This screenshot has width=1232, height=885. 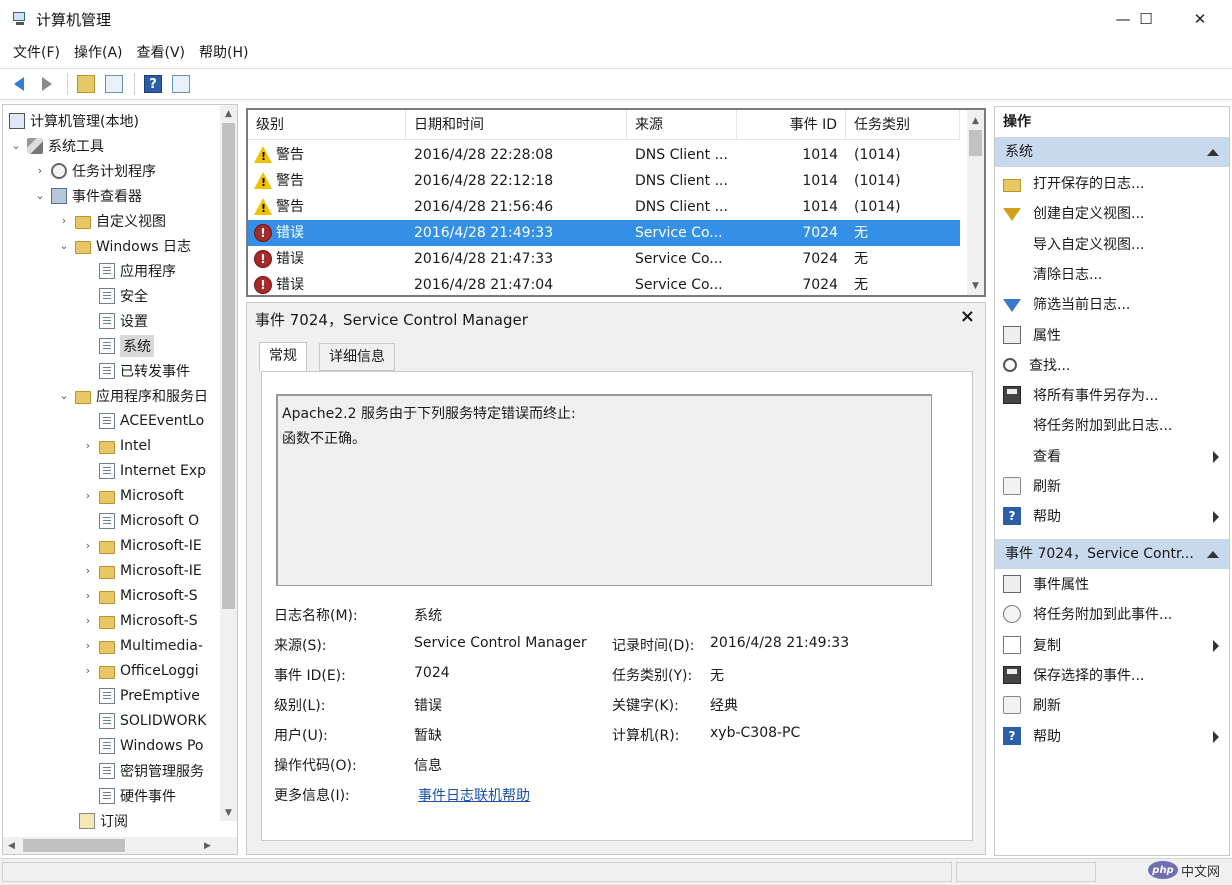 What do you see at coordinates (1200, 19) in the screenshot?
I see `close-button: ✕` at bounding box center [1200, 19].